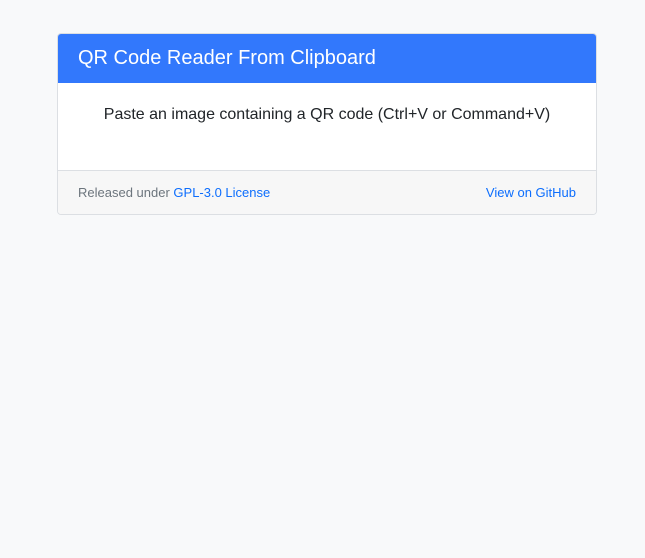 The width and height of the screenshot is (645, 558). I want to click on license-notice: Released under GPL-3.0 License, so click(174, 192).